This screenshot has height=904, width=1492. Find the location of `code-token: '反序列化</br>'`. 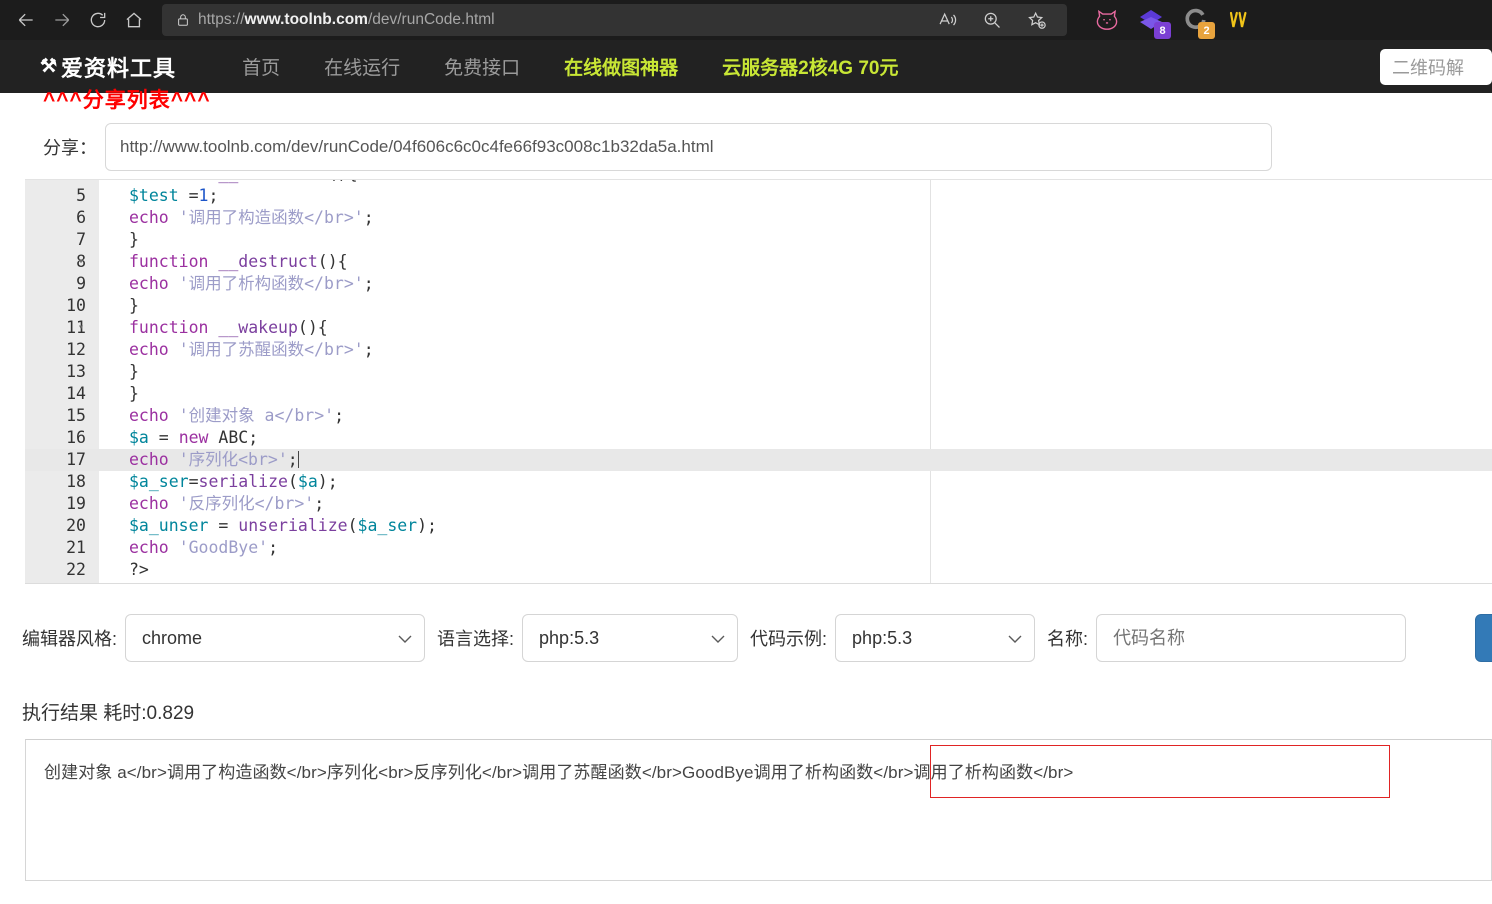

code-token: '反序列化</br>' is located at coordinates (246, 503).